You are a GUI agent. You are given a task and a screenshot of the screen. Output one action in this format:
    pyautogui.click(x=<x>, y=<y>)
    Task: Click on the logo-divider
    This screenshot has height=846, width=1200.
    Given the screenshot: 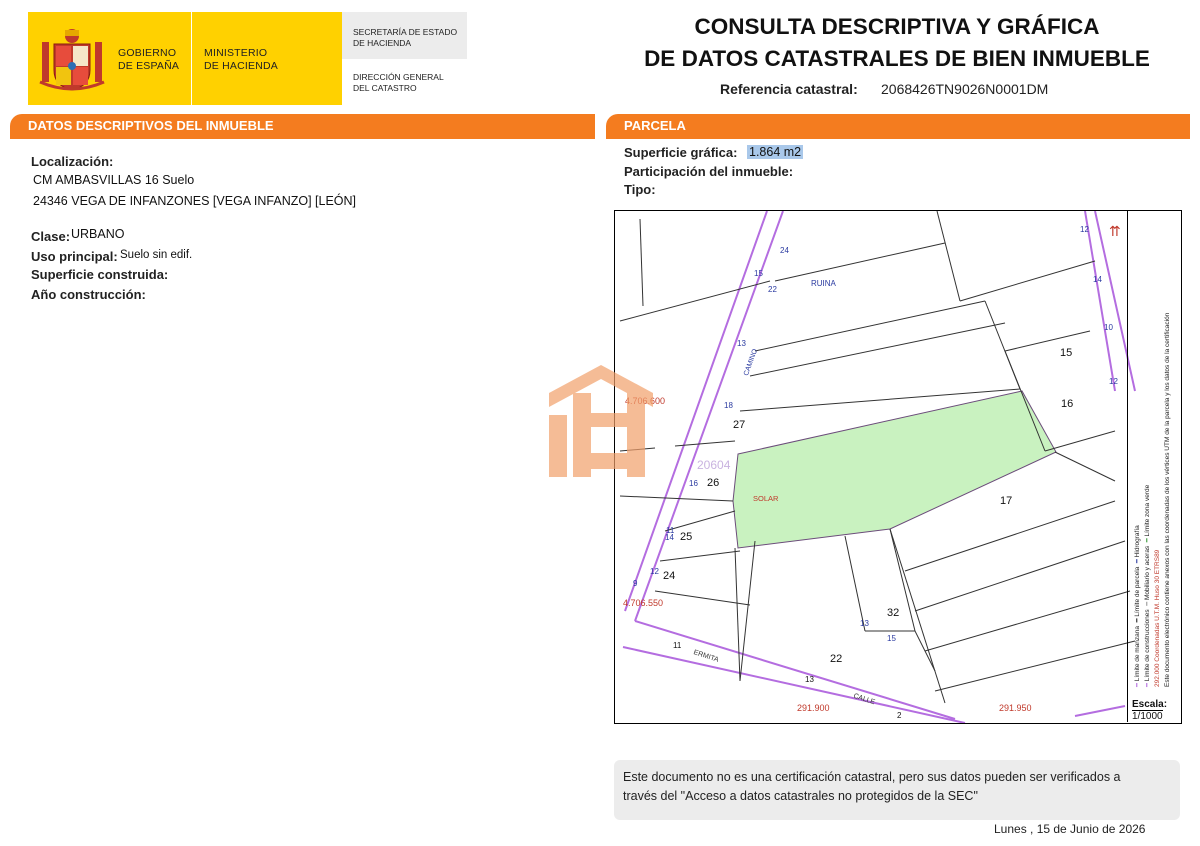 What is the action you would take?
    pyautogui.click(x=191, y=58)
    